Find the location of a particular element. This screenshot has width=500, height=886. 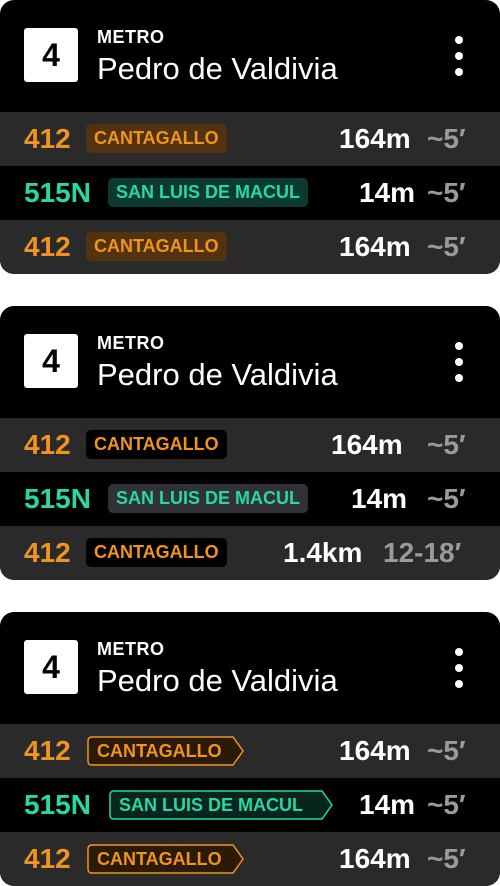

distance: 1.4km is located at coordinates (323, 552).